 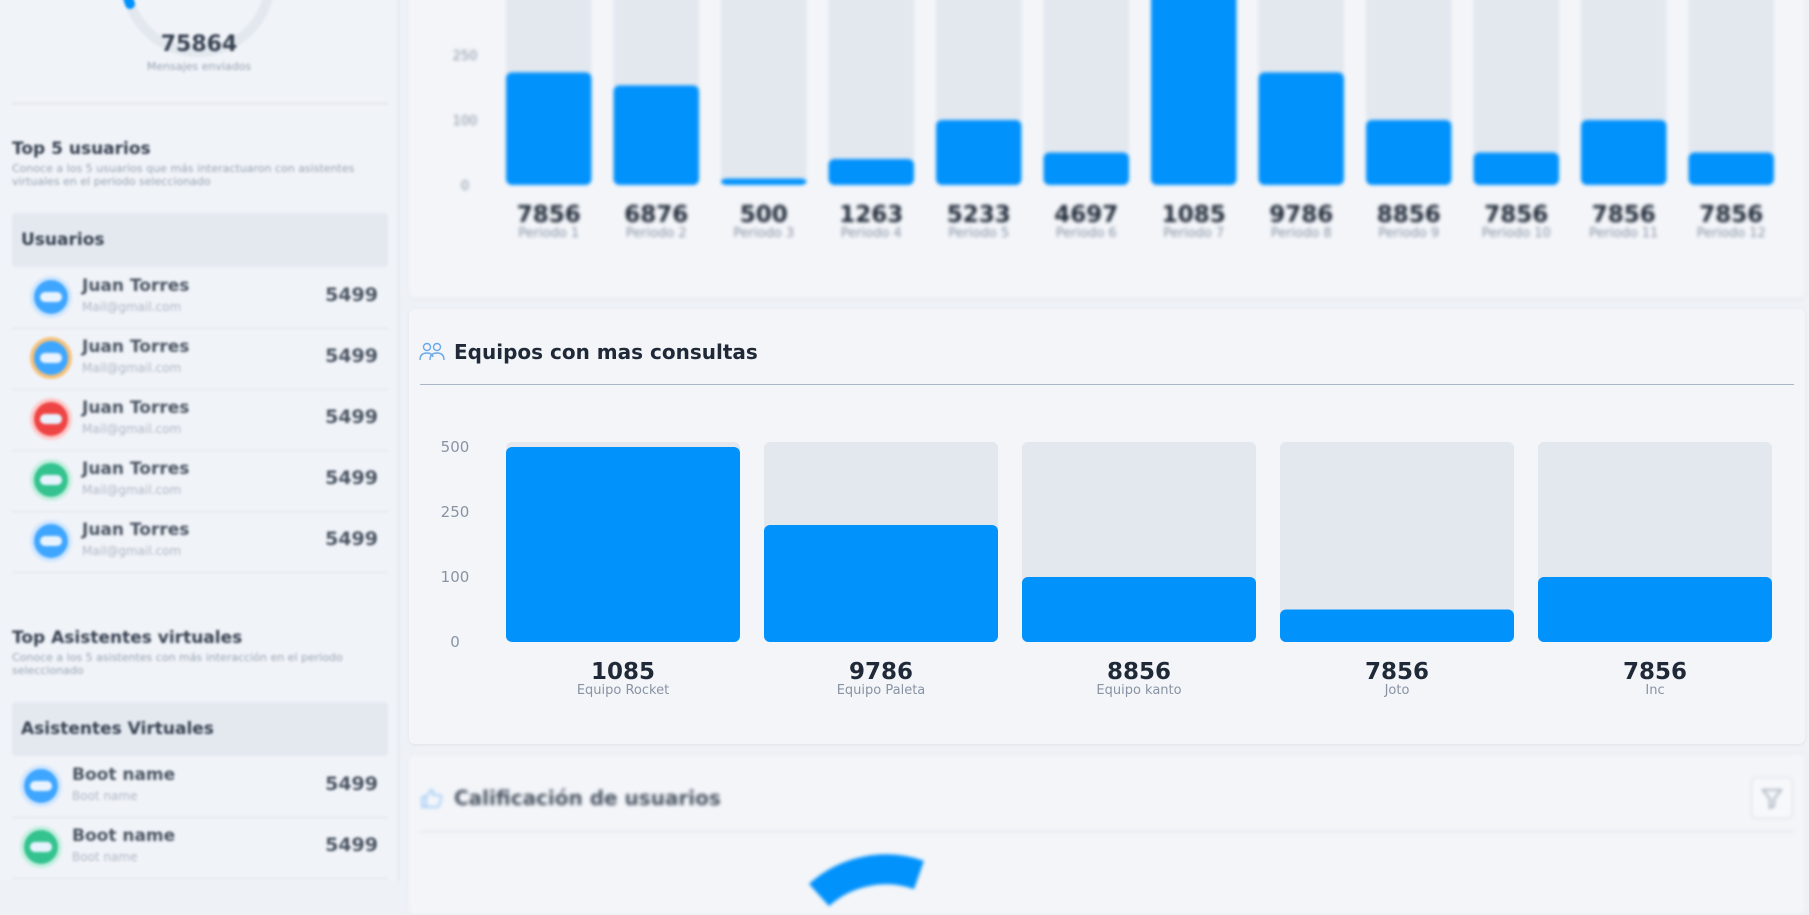 I want to click on category-label: Equipo Rocket, so click(x=623, y=690).